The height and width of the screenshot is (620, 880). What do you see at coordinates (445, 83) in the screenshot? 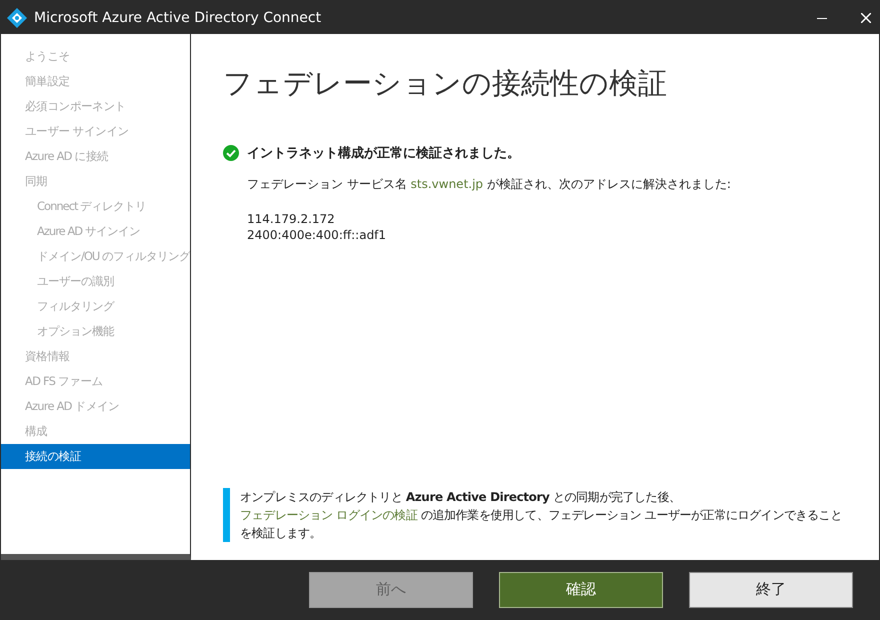
I see `page-title: フェデレーションの接続性の検証` at bounding box center [445, 83].